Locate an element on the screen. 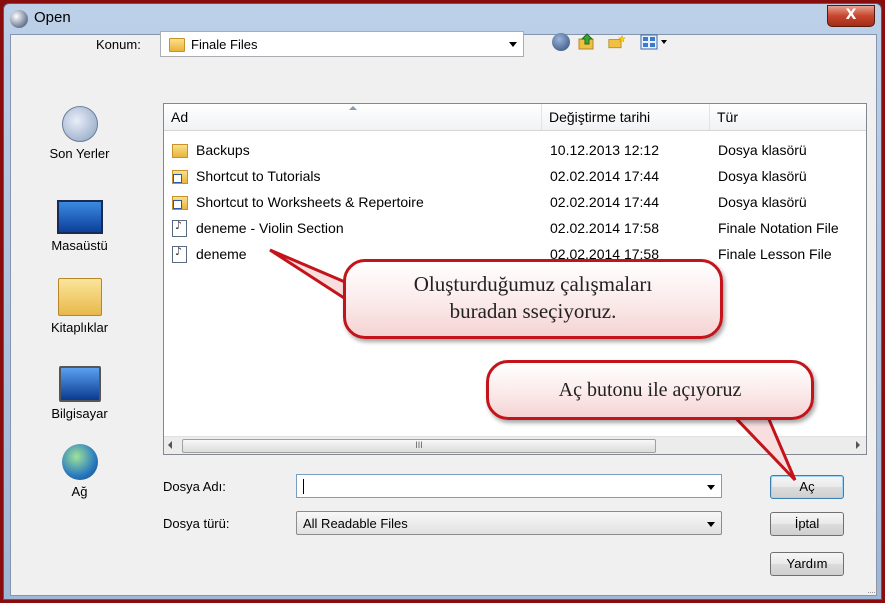 This screenshot has height=603, width=885. annotation-callout-open: Aç butonu ile açıyoruz is located at coordinates (650, 390).